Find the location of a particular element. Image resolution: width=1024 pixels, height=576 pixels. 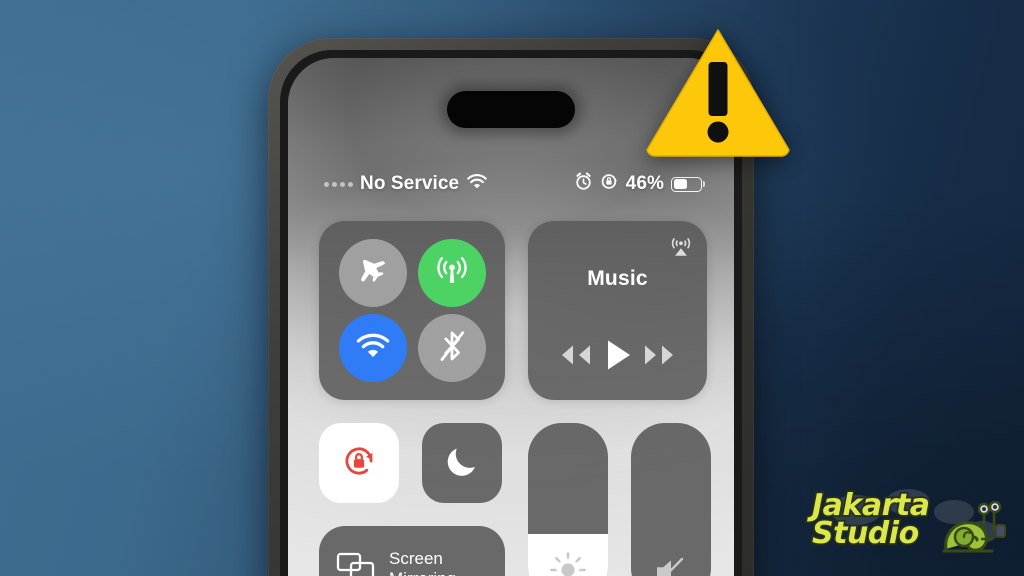

screen-mirroring-label-line2: Mirroring is located at coordinates (422, 572).